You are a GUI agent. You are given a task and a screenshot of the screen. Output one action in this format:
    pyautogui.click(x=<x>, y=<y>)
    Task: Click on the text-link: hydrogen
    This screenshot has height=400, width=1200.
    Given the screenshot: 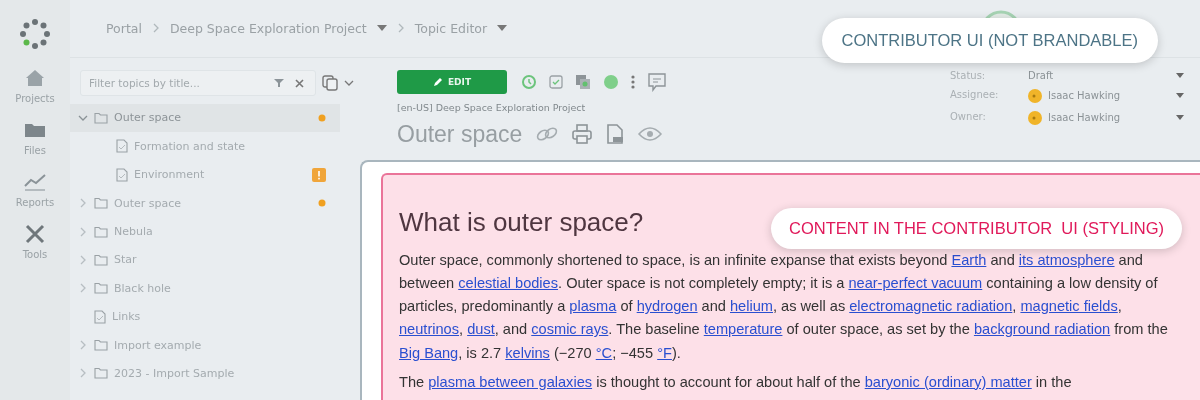 What is the action you would take?
    pyautogui.click(x=667, y=306)
    